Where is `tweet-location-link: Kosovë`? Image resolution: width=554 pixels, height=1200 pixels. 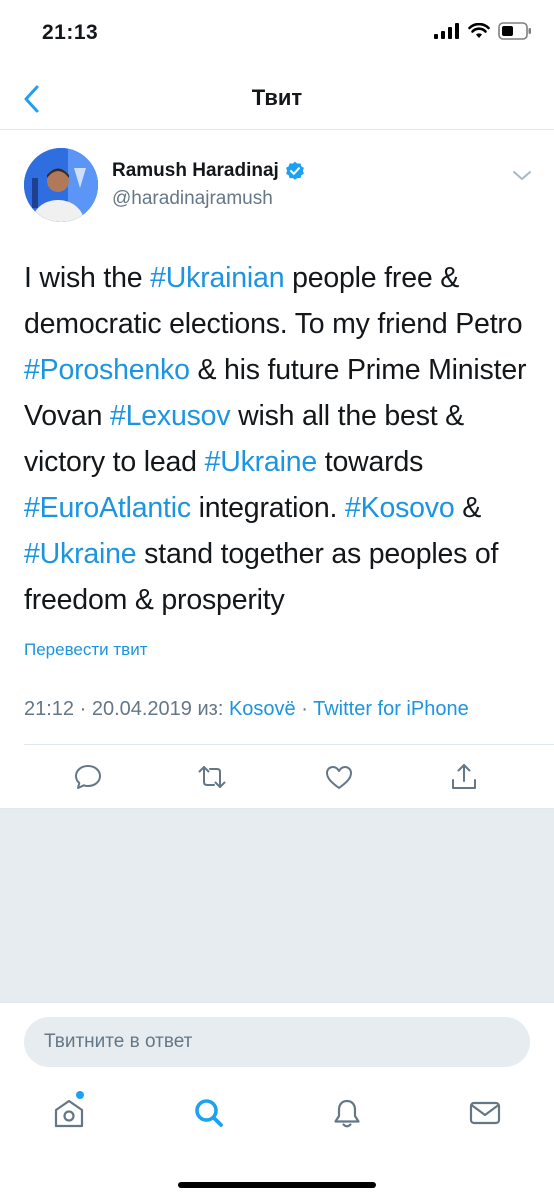 tweet-location-link: Kosovë is located at coordinates (262, 709).